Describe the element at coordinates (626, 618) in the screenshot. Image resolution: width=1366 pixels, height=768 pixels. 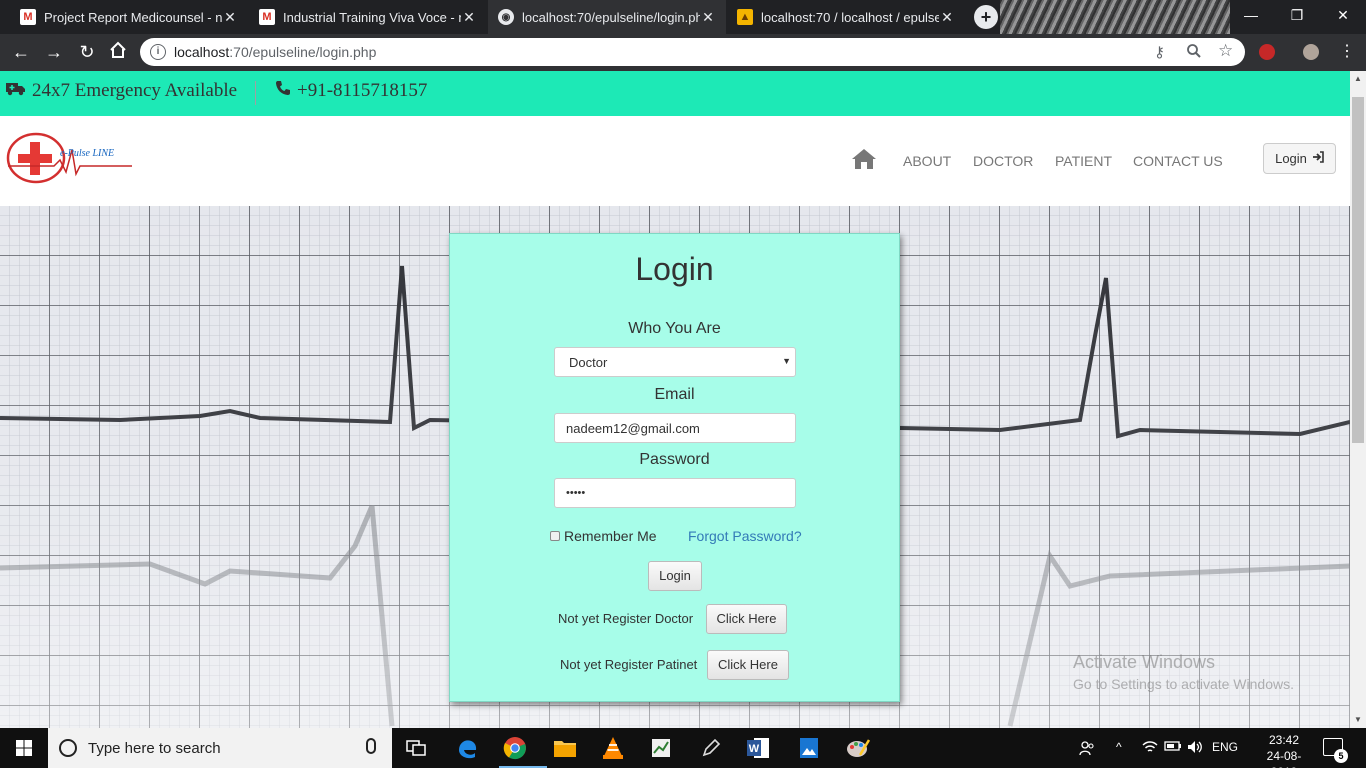
I see `register-doctor-text: Not yet Register Doctor` at that location.